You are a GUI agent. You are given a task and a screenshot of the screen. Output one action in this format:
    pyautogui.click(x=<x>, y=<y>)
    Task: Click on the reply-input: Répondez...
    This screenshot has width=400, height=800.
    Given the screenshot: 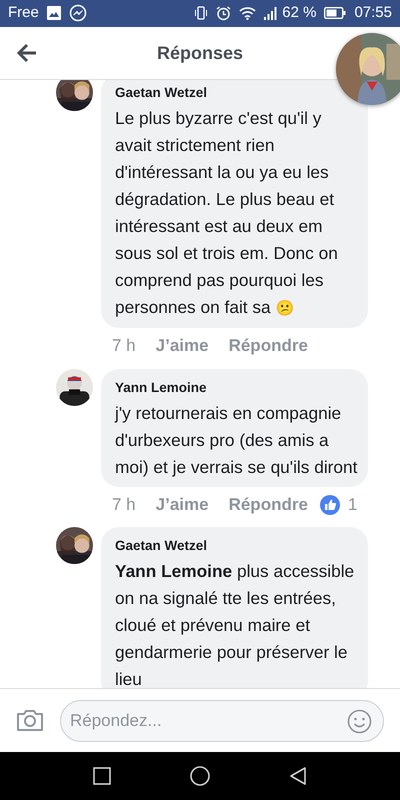 What is the action you would take?
    pyautogui.click(x=222, y=721)
    